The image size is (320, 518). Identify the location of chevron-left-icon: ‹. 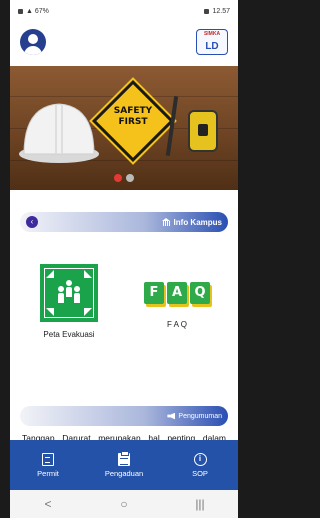
(32, 222).